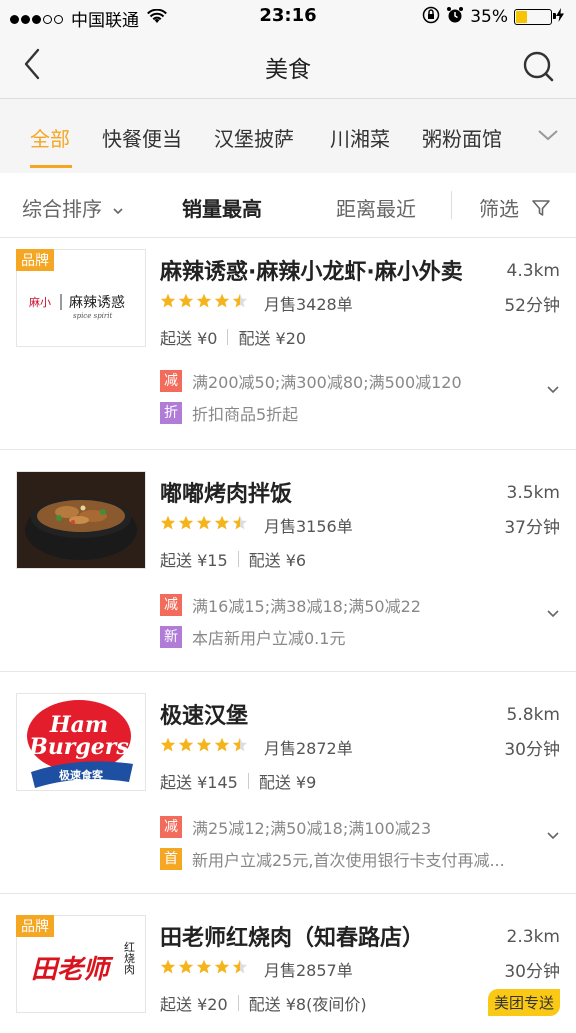 This screenshot has height=1033, width=576. I want to click on tab-fast-food: 快餐便当, so click(142, 137).